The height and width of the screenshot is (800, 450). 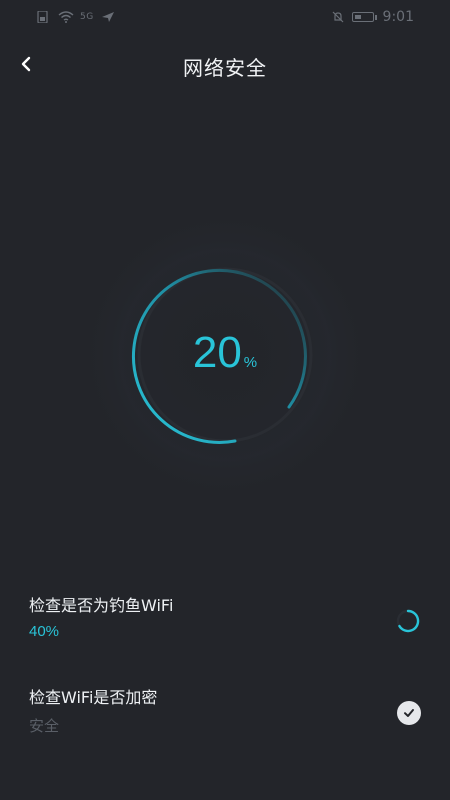 What do you see at coordinates (375, 17) in the screenshot?
I see `battery-tip` at bounding box center [375, 17].